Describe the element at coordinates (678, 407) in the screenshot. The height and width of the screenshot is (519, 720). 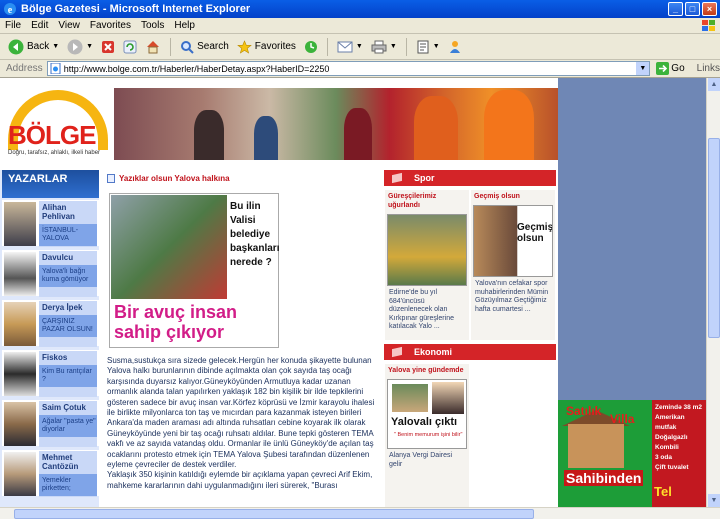
I see `ad-detail: Zemində 38 m2` at that location.